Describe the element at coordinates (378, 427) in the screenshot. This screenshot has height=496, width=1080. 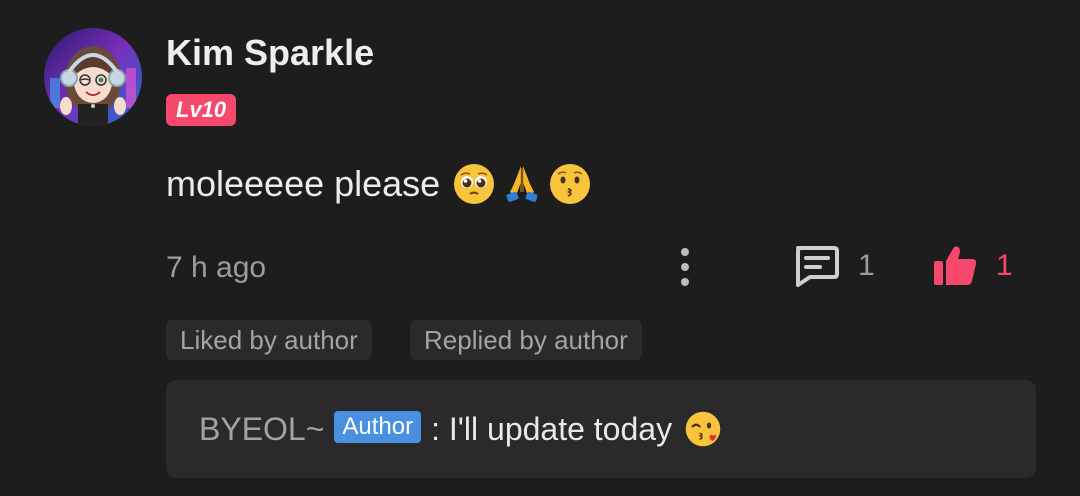
I see `author-badge: Author` at that location.